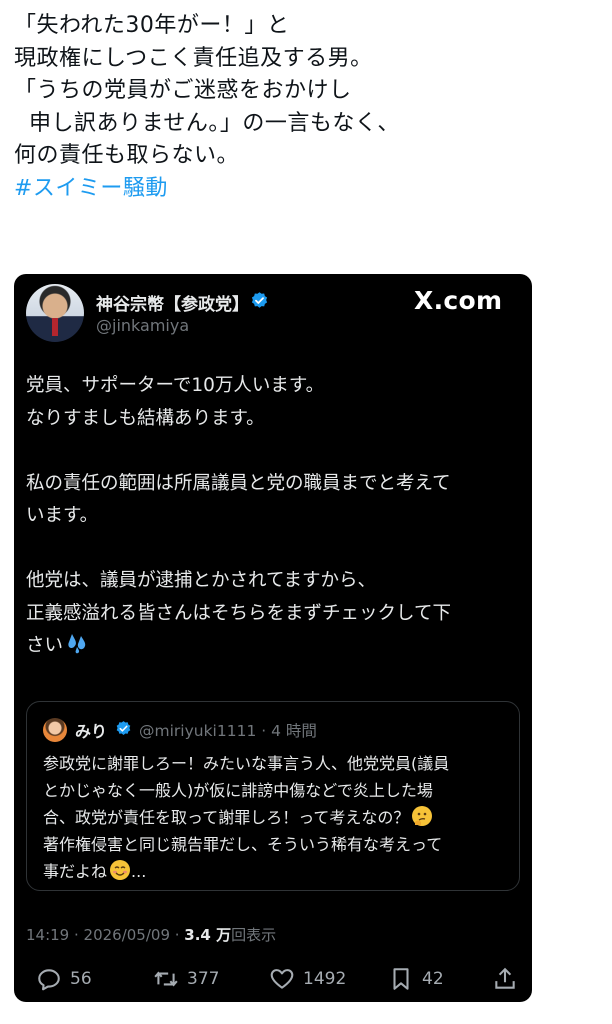 The height and width of the screenshot is (1024, 612). I want to click on quote-author-name: みり, so click(91, 730).